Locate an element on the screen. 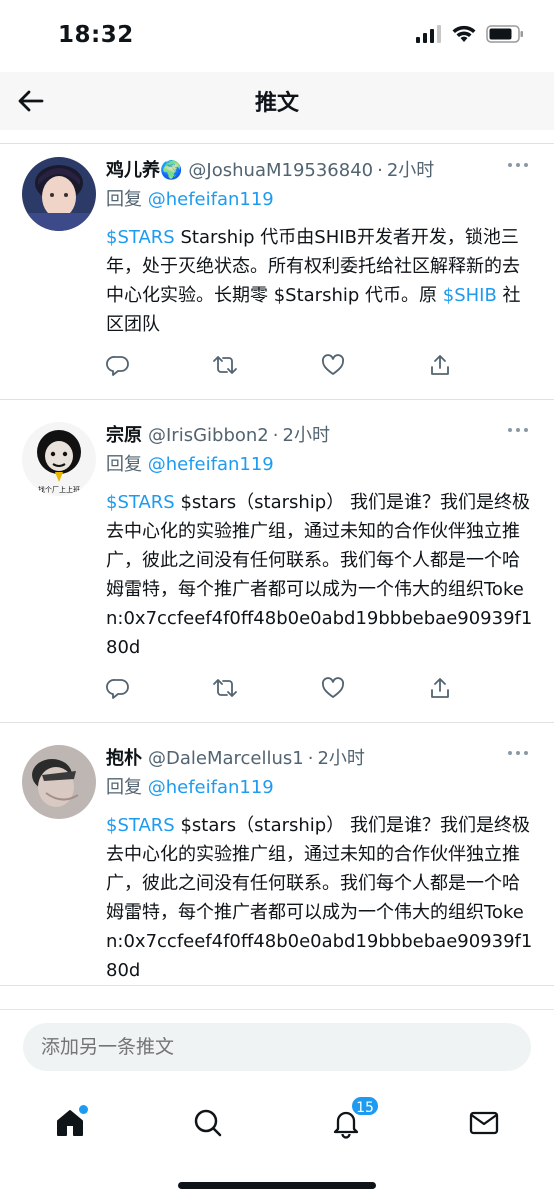  search-icon is located at coordinates (208, 1123).